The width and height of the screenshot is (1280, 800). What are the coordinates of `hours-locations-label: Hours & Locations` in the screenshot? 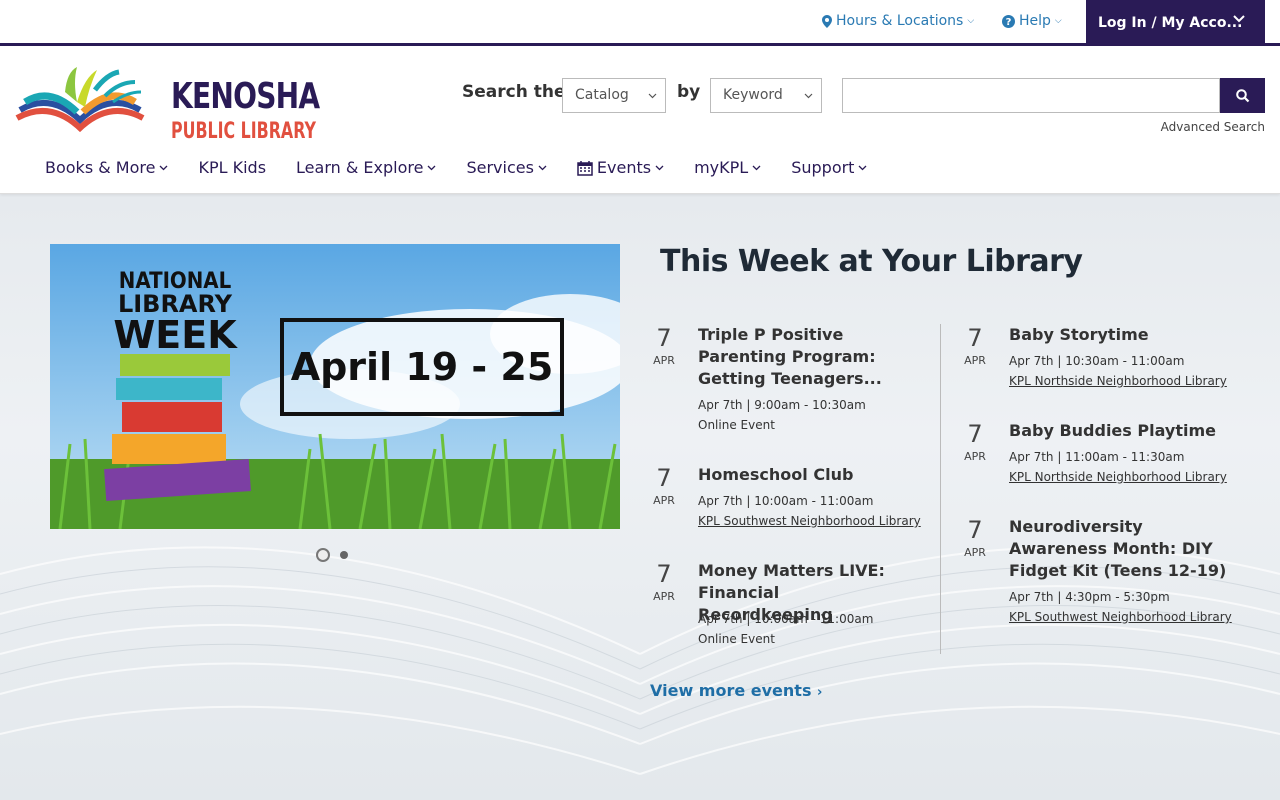 It's located at (900, 21).